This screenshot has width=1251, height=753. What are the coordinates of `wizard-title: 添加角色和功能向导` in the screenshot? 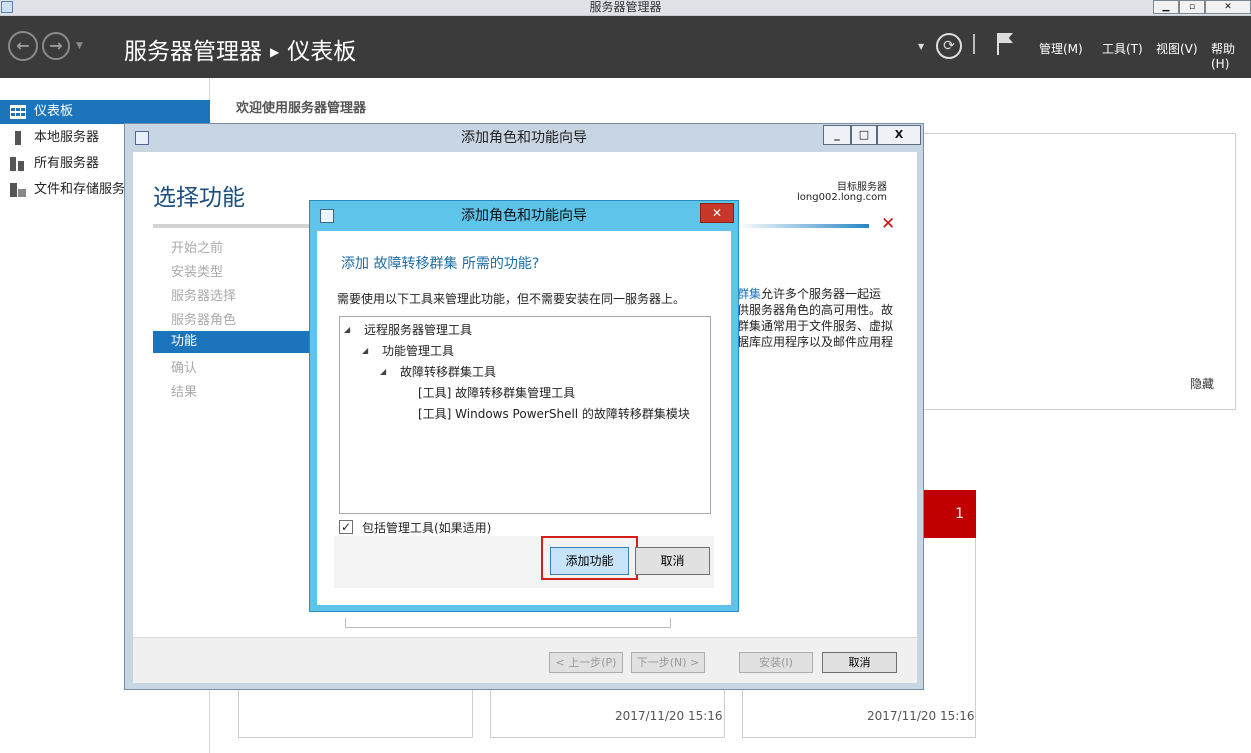 It's located at (524, 138).